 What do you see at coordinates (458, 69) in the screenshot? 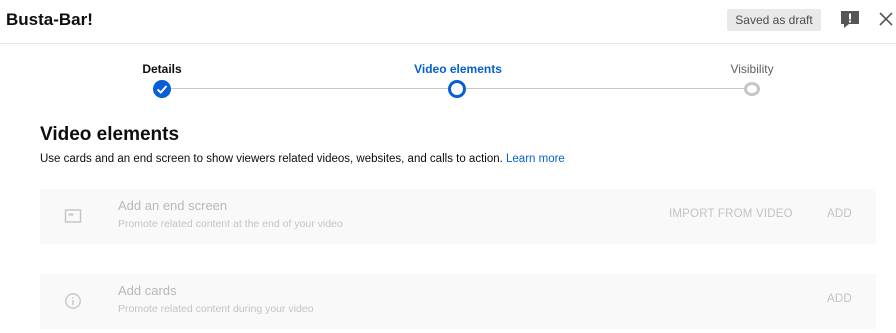
I see `step-video-elements-label: Video elements` at bounding box center [458, 69].